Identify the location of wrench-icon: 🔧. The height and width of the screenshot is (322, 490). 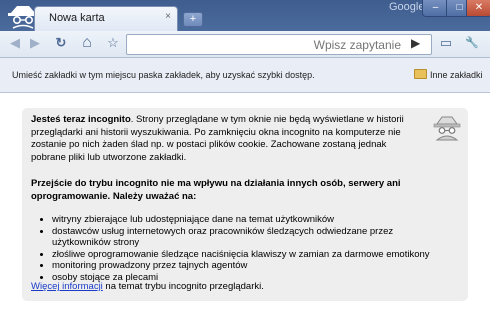
(472, 43).